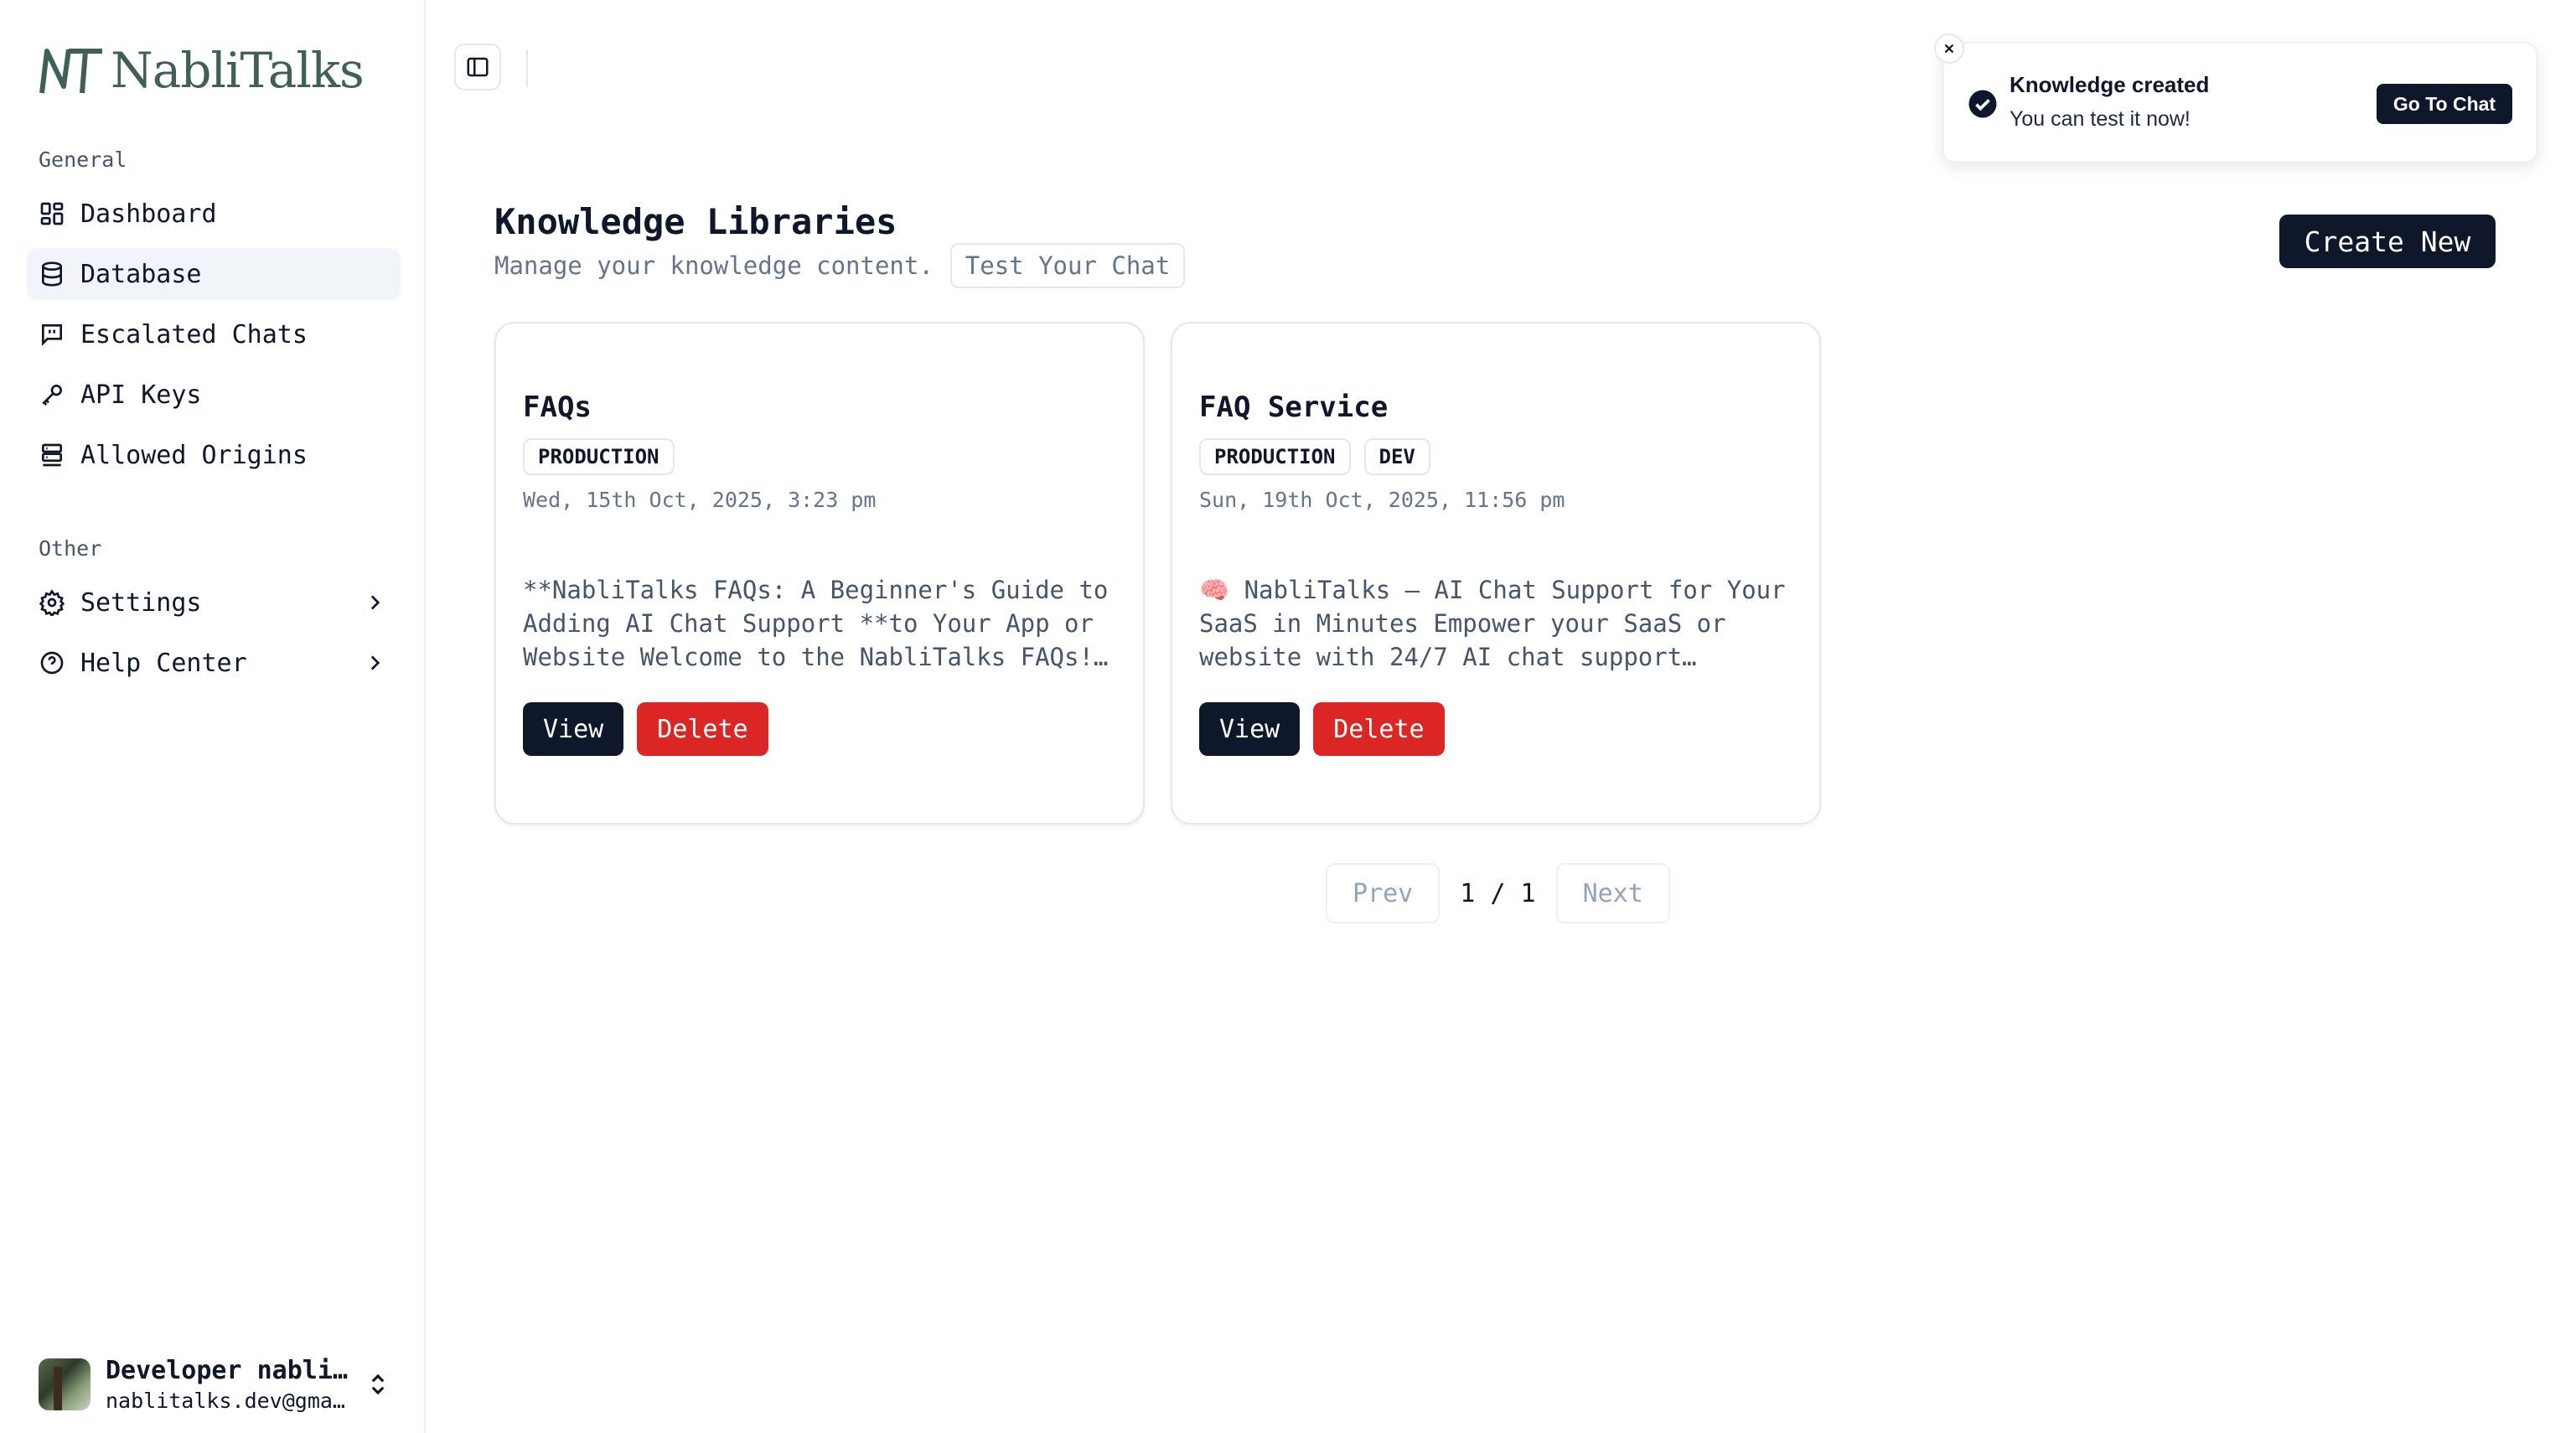  Describe the element at coordinates (2100, 119) in the screenshot. I see `toast-message: You can test it now!` at that location.